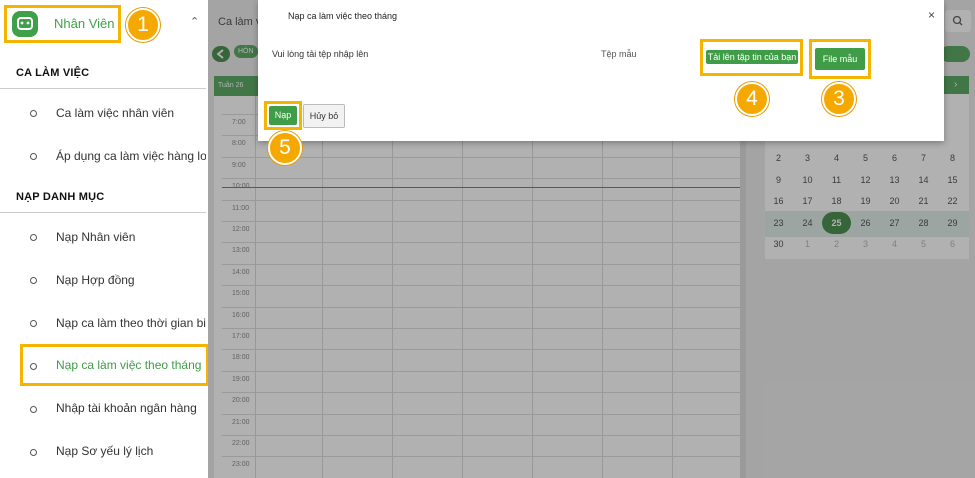  I want to click on modal-title: Nạp ca làm việc theo tháng, so click(343, 16).